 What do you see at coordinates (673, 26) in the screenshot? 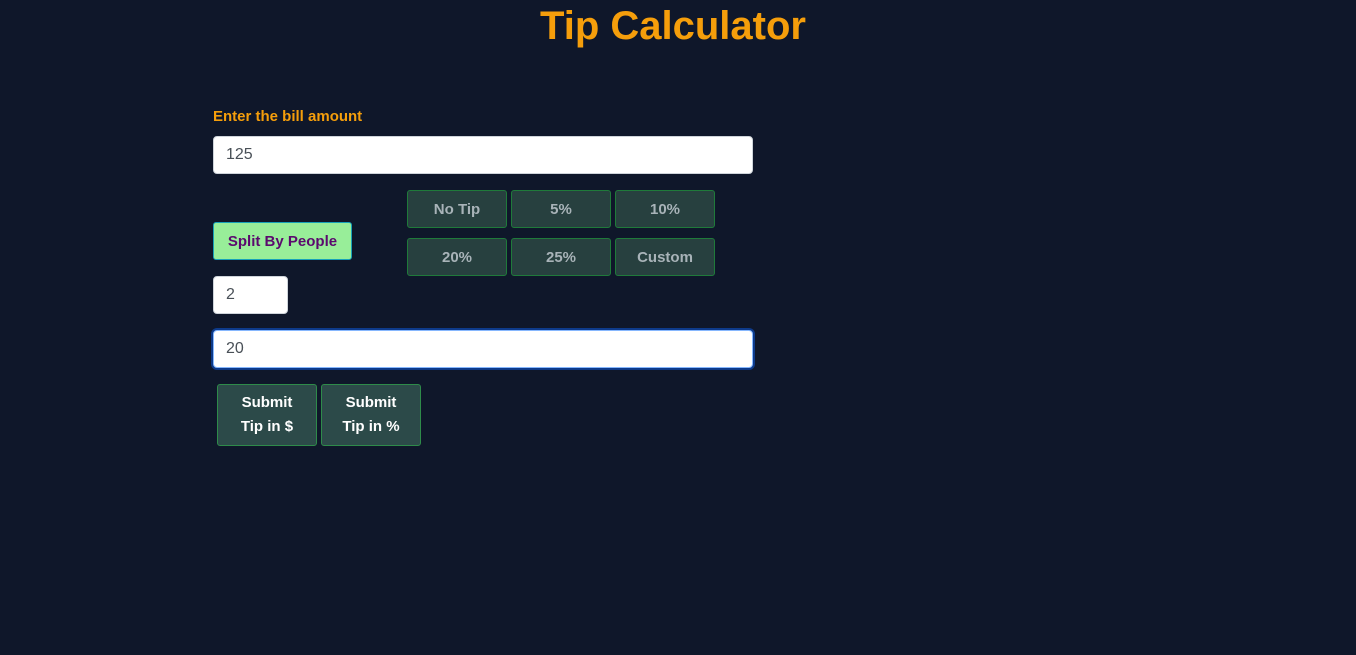
I see `page-title: Tip Calculator` at bounding box center [673, 26].